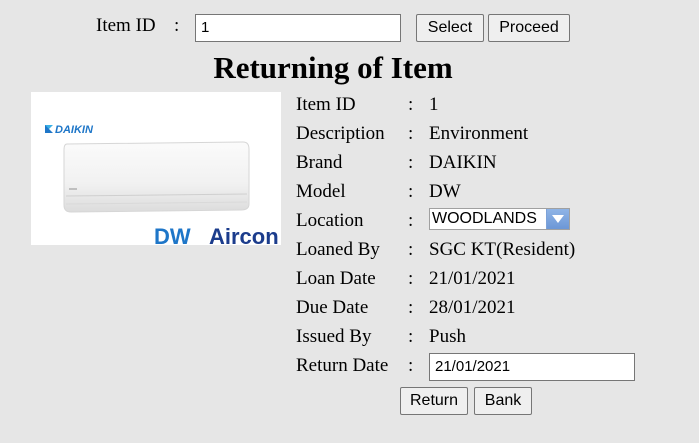  What do you see at coordinates (340, 133) in the screenshot?
I see `detail-label-description: Description` at bounding box center [340, 133].